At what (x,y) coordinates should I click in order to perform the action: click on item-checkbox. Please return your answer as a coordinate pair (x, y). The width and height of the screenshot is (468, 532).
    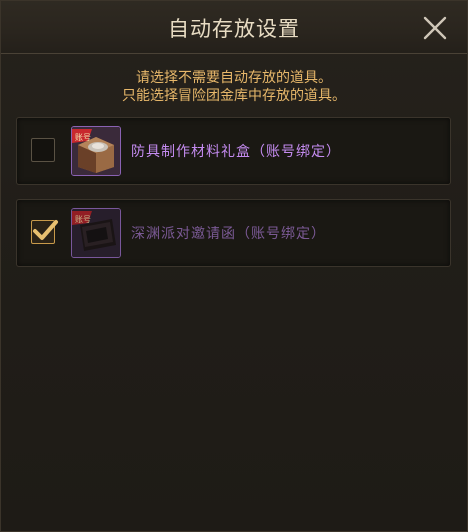
    Looking at the image, I should click on (43, 150).